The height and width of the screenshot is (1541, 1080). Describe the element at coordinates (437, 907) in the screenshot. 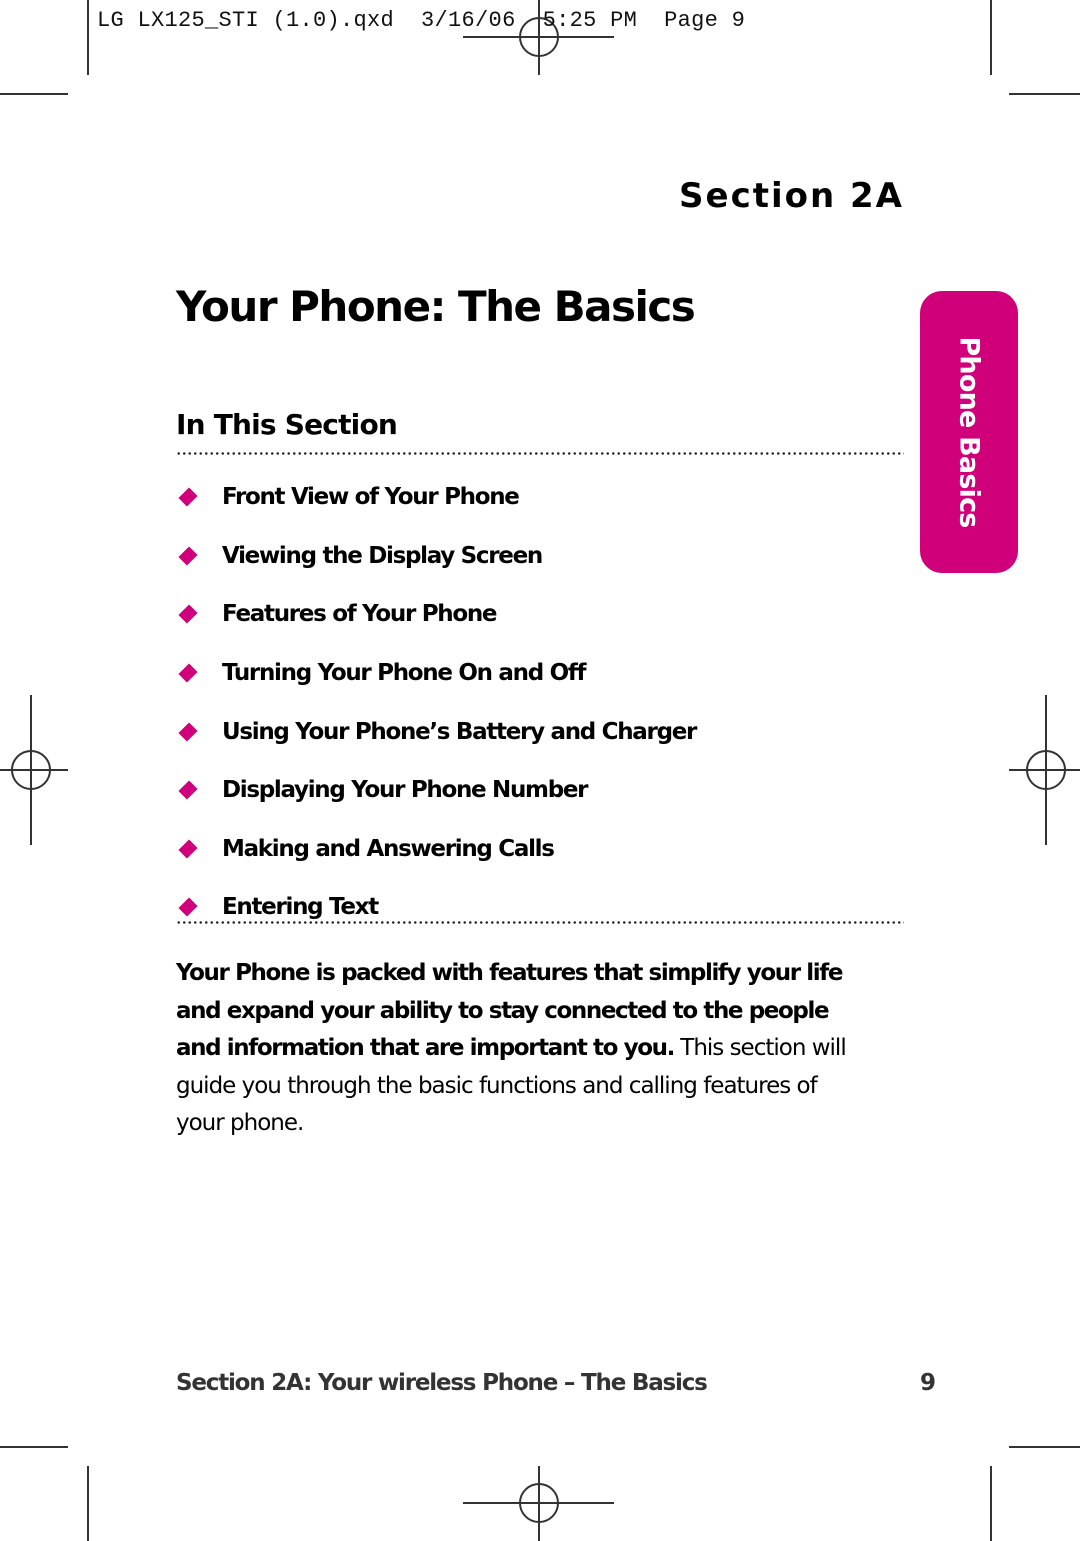

I see `list-item: Entering Text` at that location.